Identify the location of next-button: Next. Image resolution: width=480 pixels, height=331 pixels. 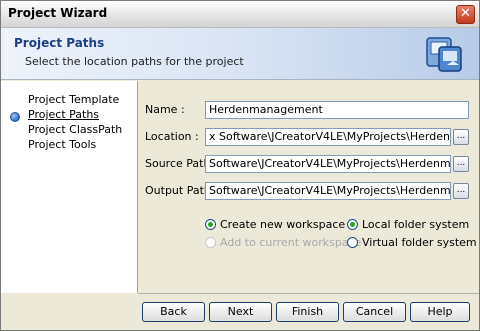
(240, 312).